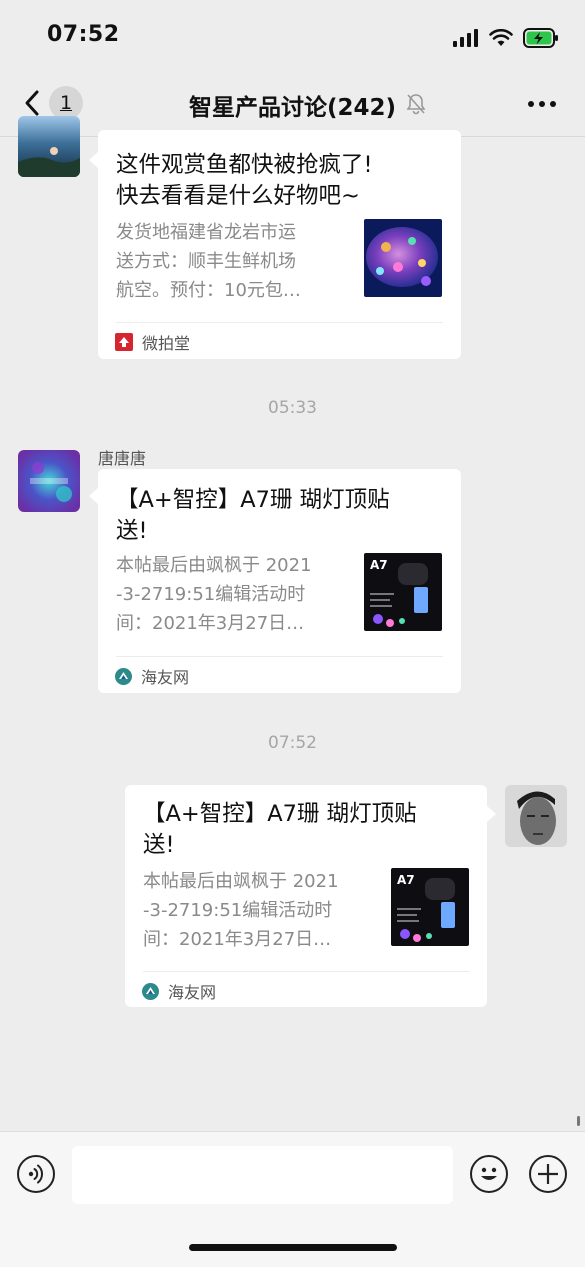 The height and width of the screenshot is (1267, 585). I want to click on card-thumbnail, so click(403, 258).